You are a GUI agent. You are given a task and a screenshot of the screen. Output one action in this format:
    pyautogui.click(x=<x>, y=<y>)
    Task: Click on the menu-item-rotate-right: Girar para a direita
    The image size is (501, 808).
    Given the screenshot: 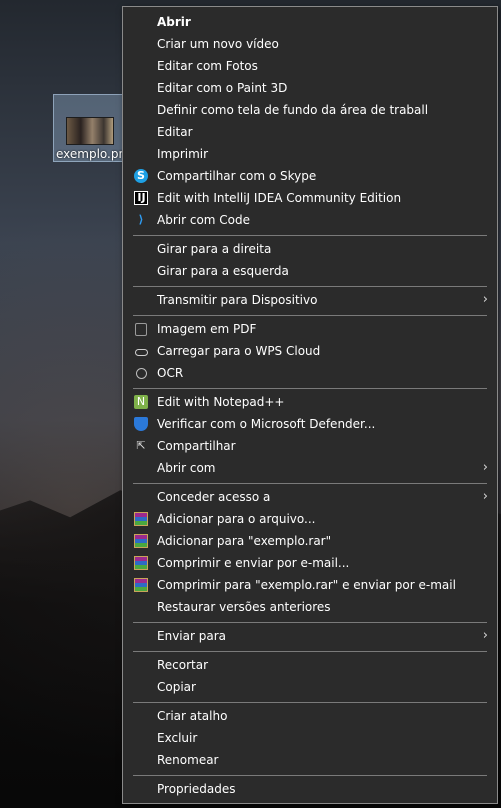 What is the action you would take?
    pyautogui.click(x=310, y=249)
    